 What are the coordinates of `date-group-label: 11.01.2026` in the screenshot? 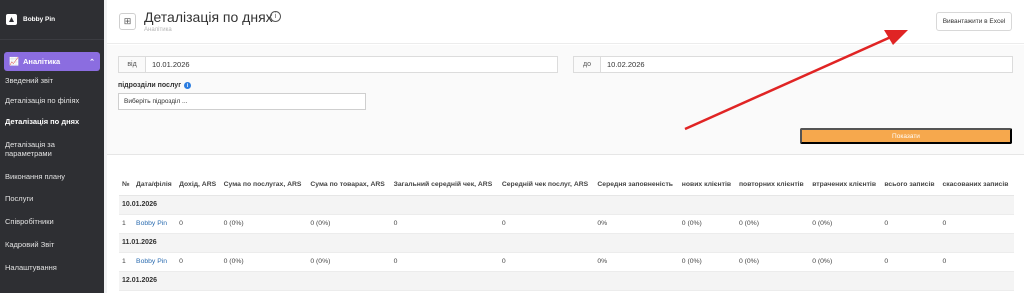 It's located at (566, 243).